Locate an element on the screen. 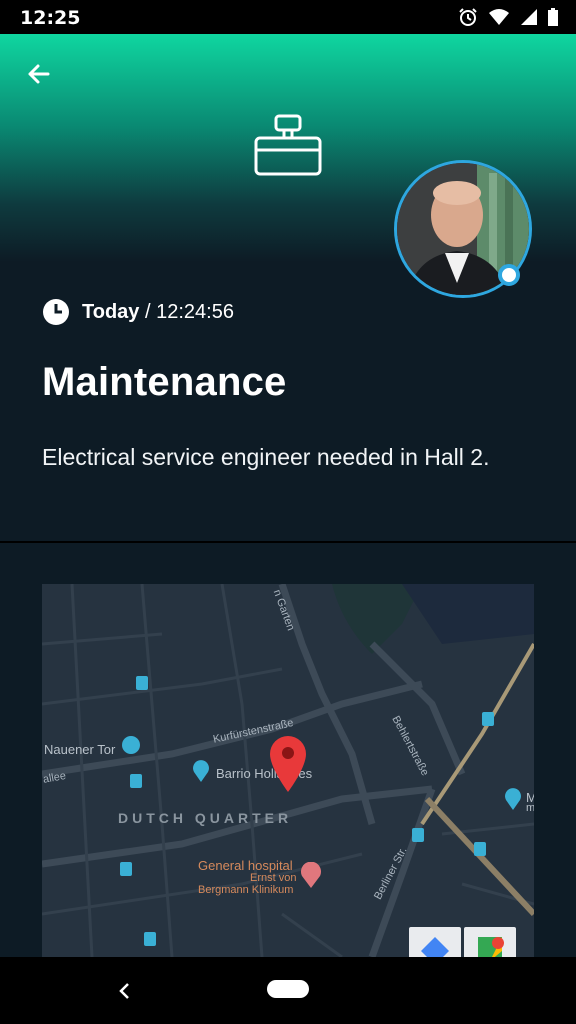 Image resolution: width=576 pixels, height=1024 pixels. back-arrow-icon is located at coordinates (39, 74).